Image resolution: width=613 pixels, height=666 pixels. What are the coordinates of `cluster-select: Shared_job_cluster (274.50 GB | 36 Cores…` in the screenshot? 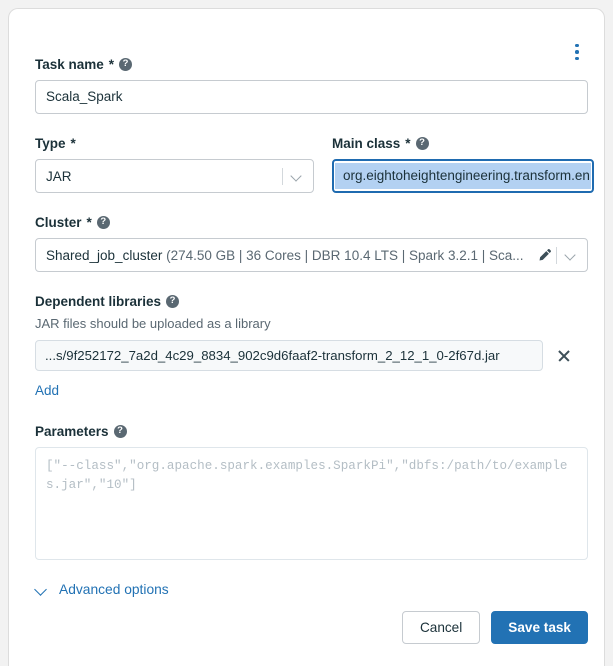 It's located at (311, 255).